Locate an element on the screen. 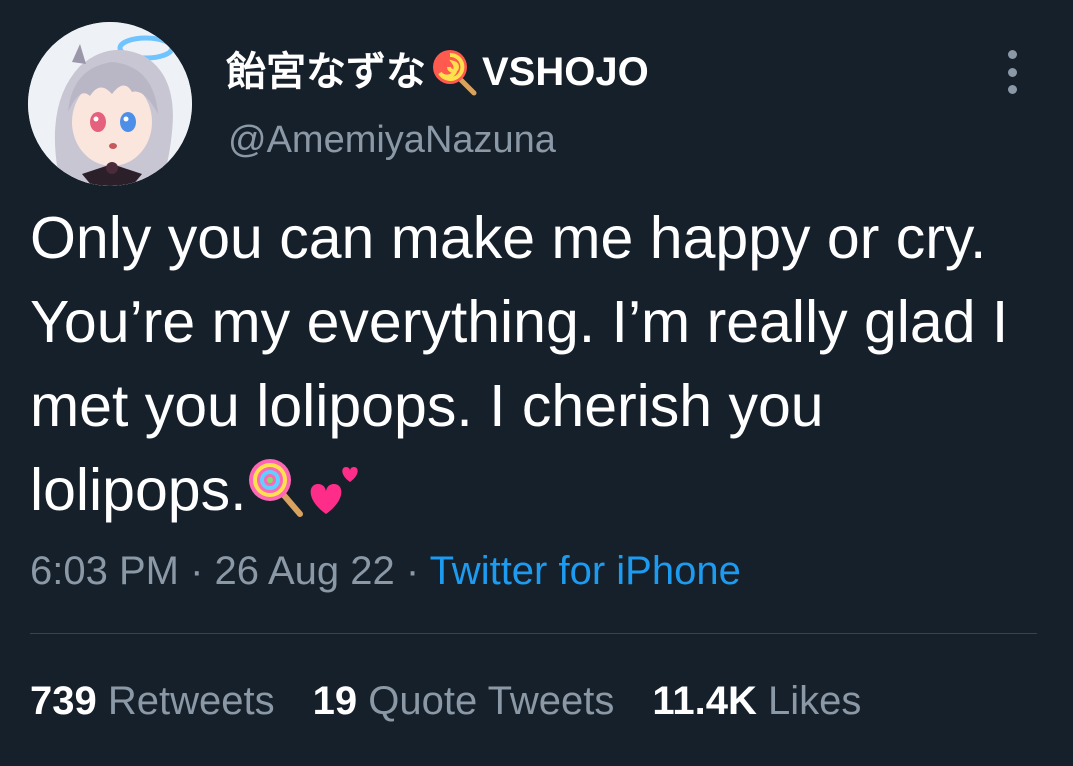 Image resolution: width=1073 pixels, height=766 pixels. avatar is located at coordinates (110, 104).